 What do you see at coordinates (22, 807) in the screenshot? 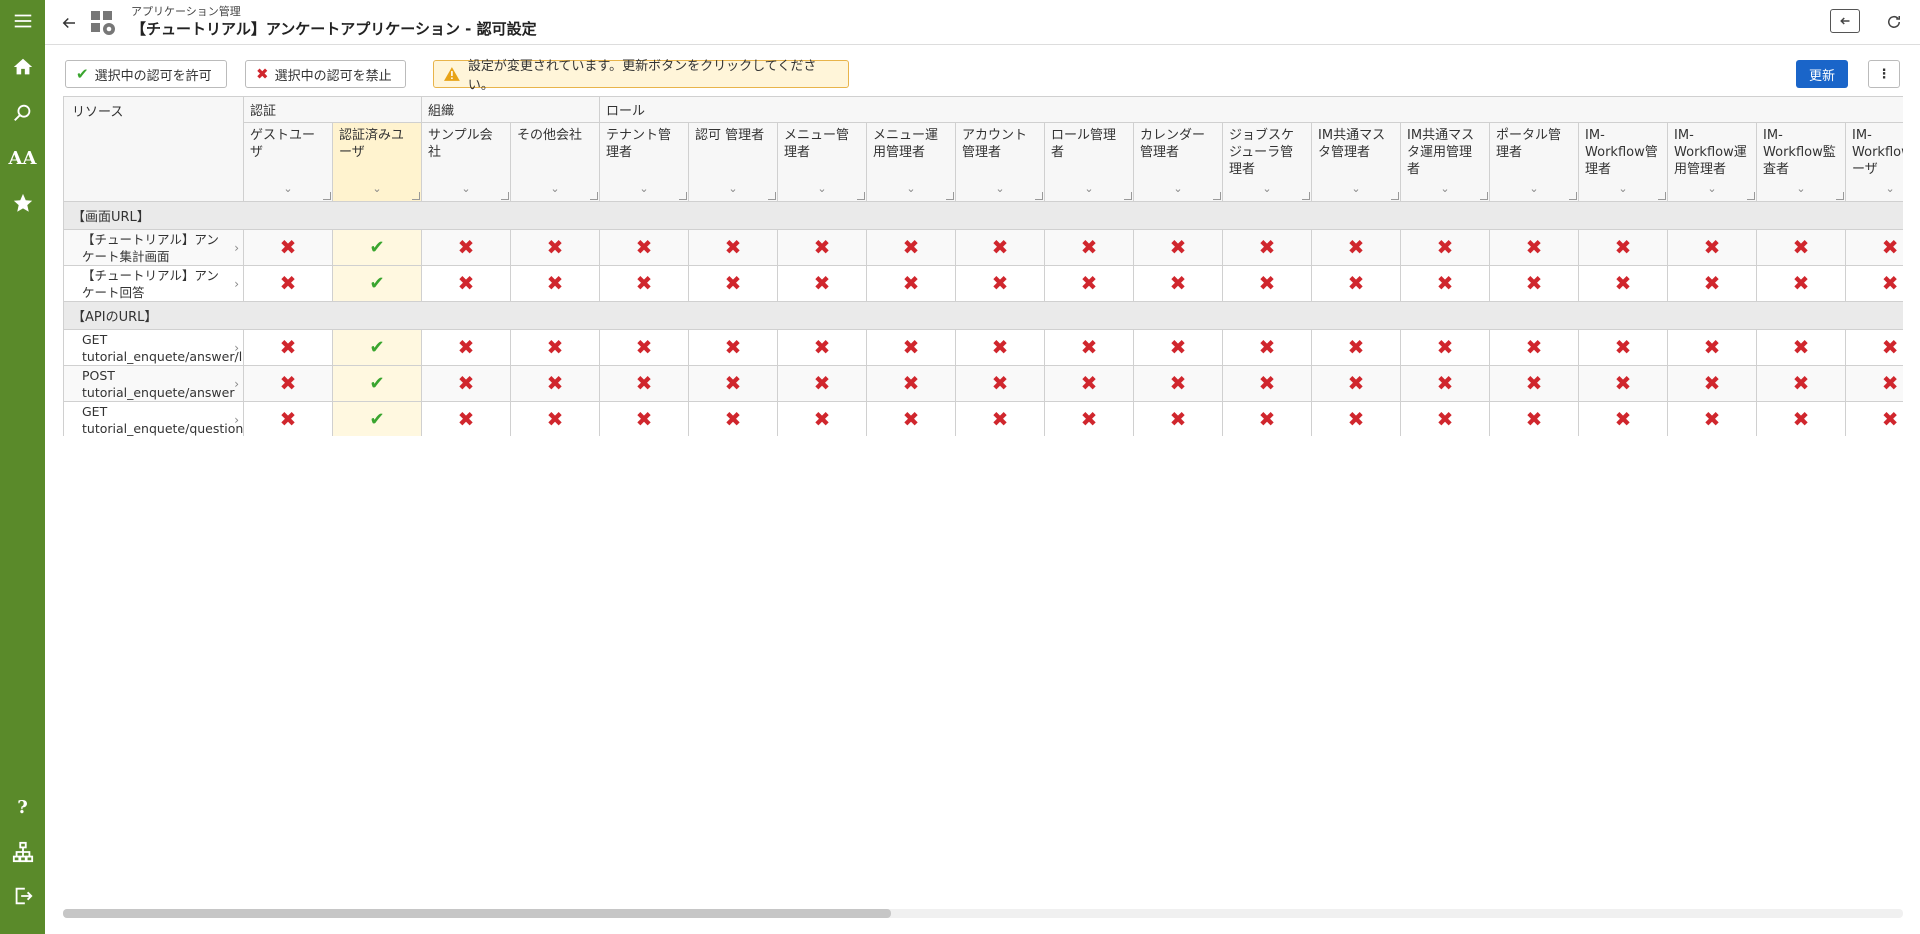
I see `help-icon: ?` at bounding box center [22, 807].